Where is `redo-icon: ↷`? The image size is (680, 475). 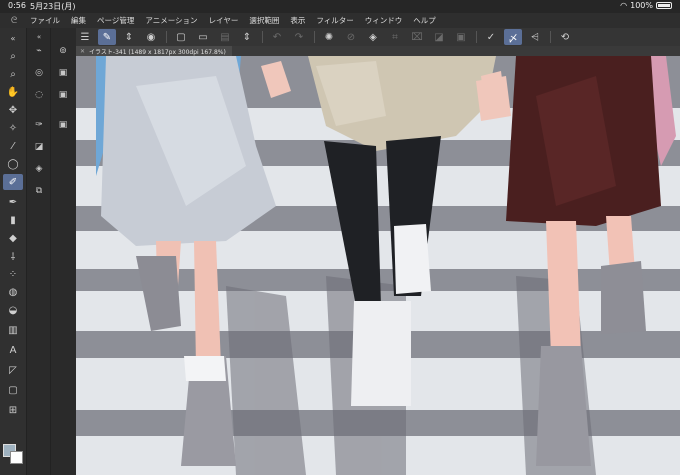 redo-icon: ↷ is located at coordinates (299, 37).